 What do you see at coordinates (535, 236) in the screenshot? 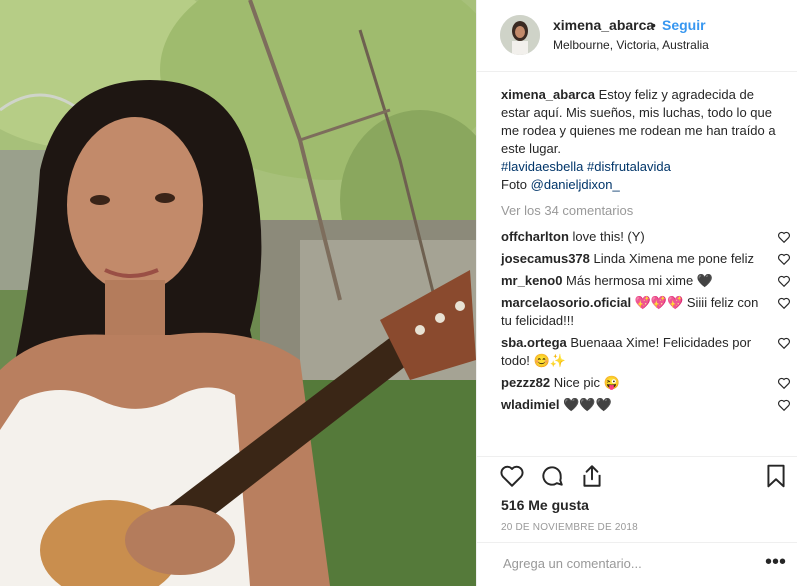
I see `comment-username: offcharlton` at bounding box center [535, 236].